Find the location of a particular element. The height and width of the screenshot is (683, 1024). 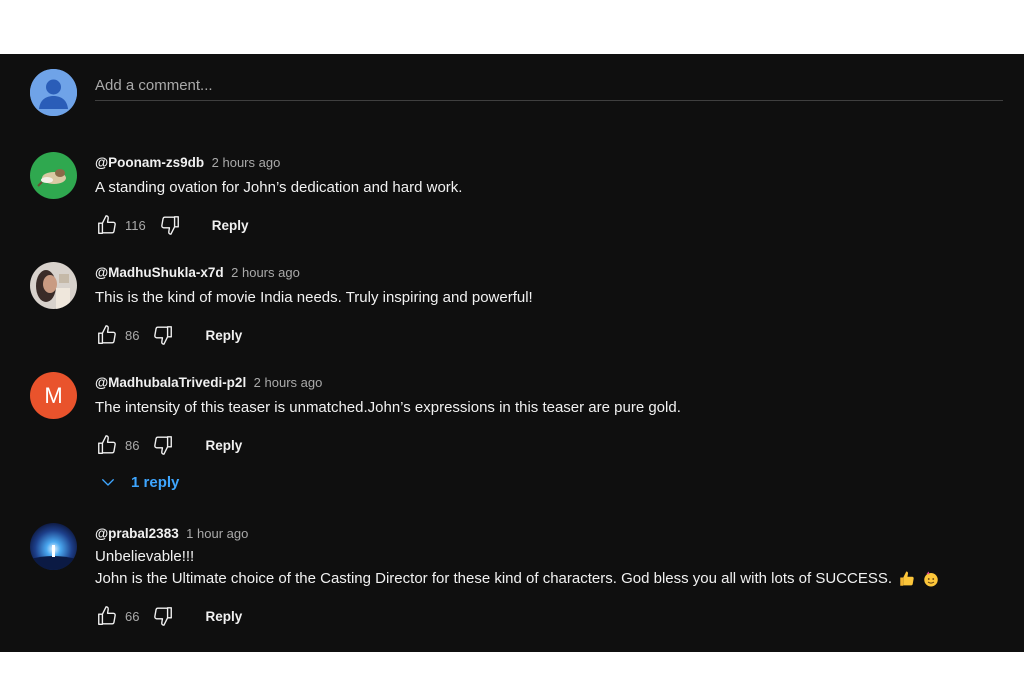

comment-timestamp: 1 hour ago is located at coordinates (217, 533).